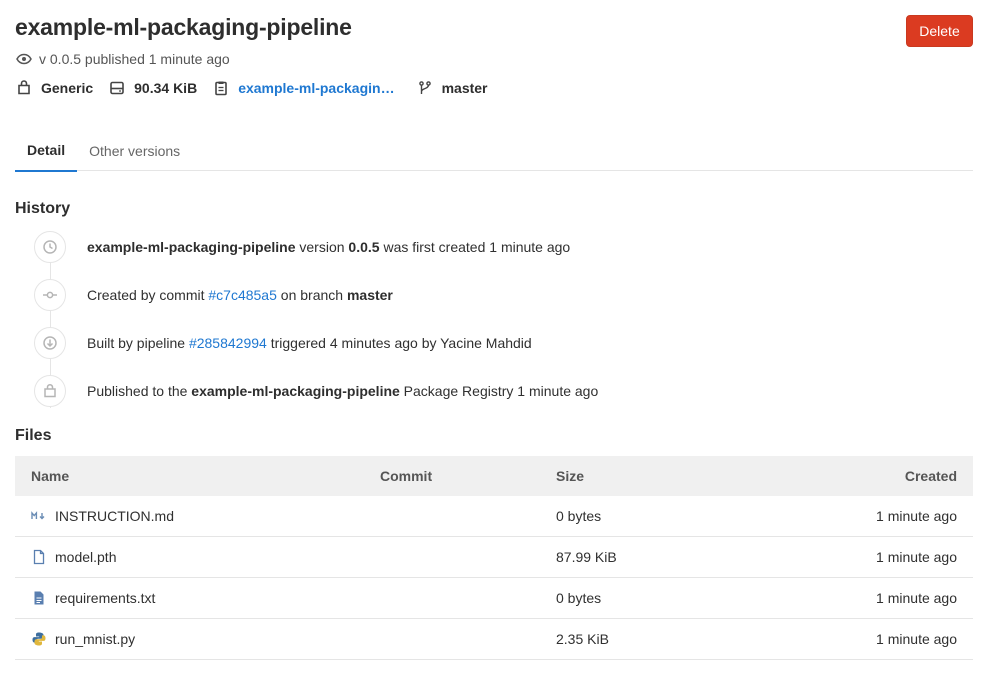  Describe the element at coordinates (570, 476) in the screenshot. I see `column-size: Size` at that location.